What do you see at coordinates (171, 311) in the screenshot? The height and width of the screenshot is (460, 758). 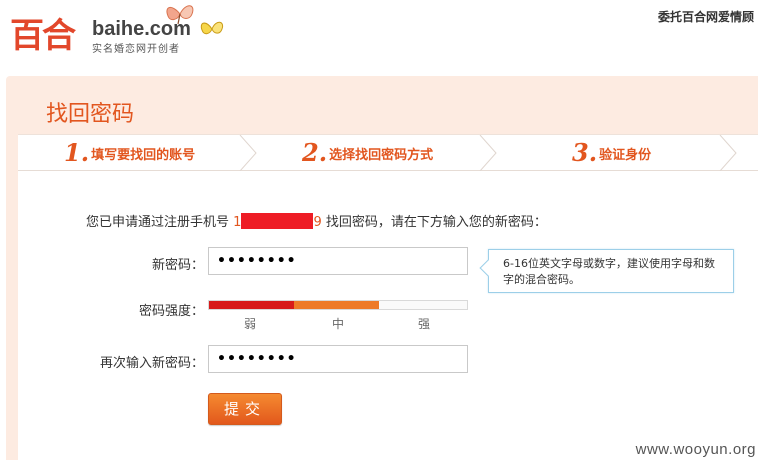 I see `strength-label: 密码强度：` at bounding box center [171, 311].